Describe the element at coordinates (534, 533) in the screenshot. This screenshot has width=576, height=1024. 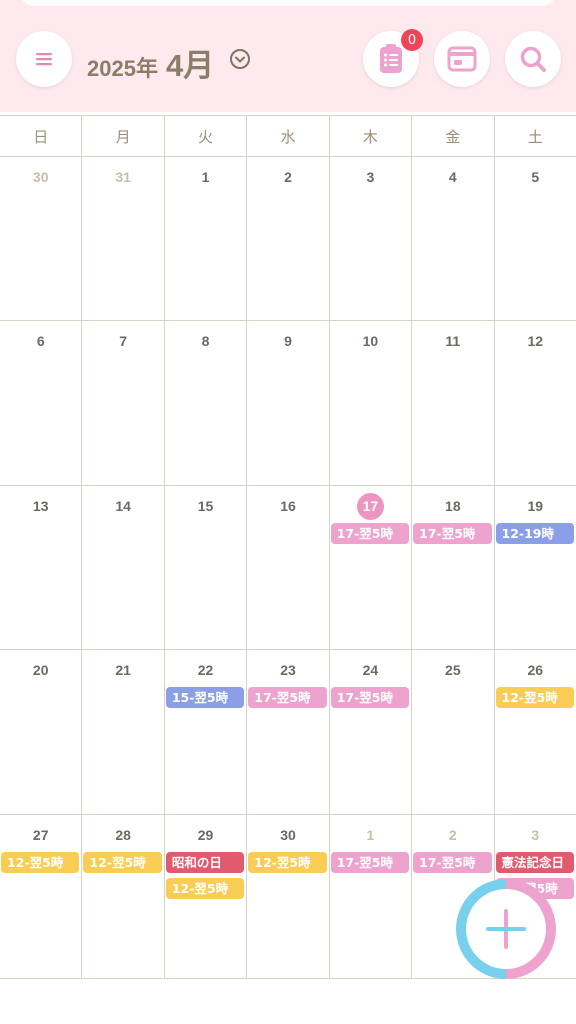
I see `event-chip: 12-19時` at that location.